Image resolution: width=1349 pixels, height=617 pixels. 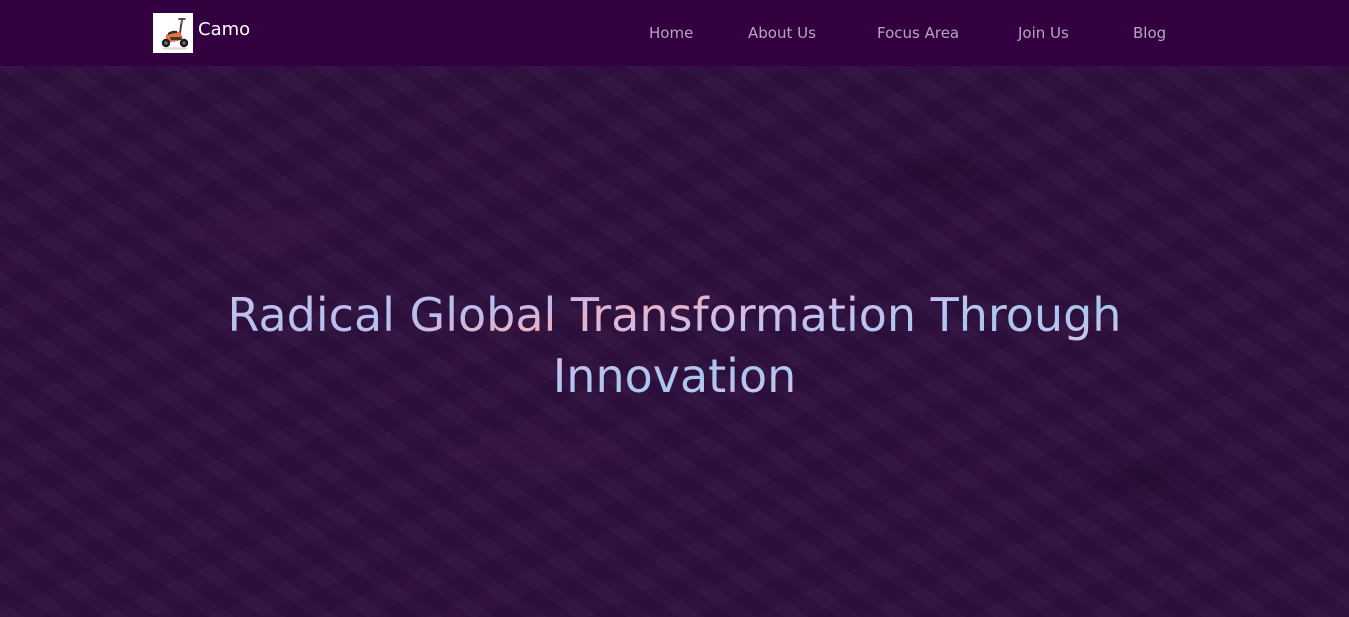 I want to click on hero-title-line-2: Innovation, so click(x=674, y=376).